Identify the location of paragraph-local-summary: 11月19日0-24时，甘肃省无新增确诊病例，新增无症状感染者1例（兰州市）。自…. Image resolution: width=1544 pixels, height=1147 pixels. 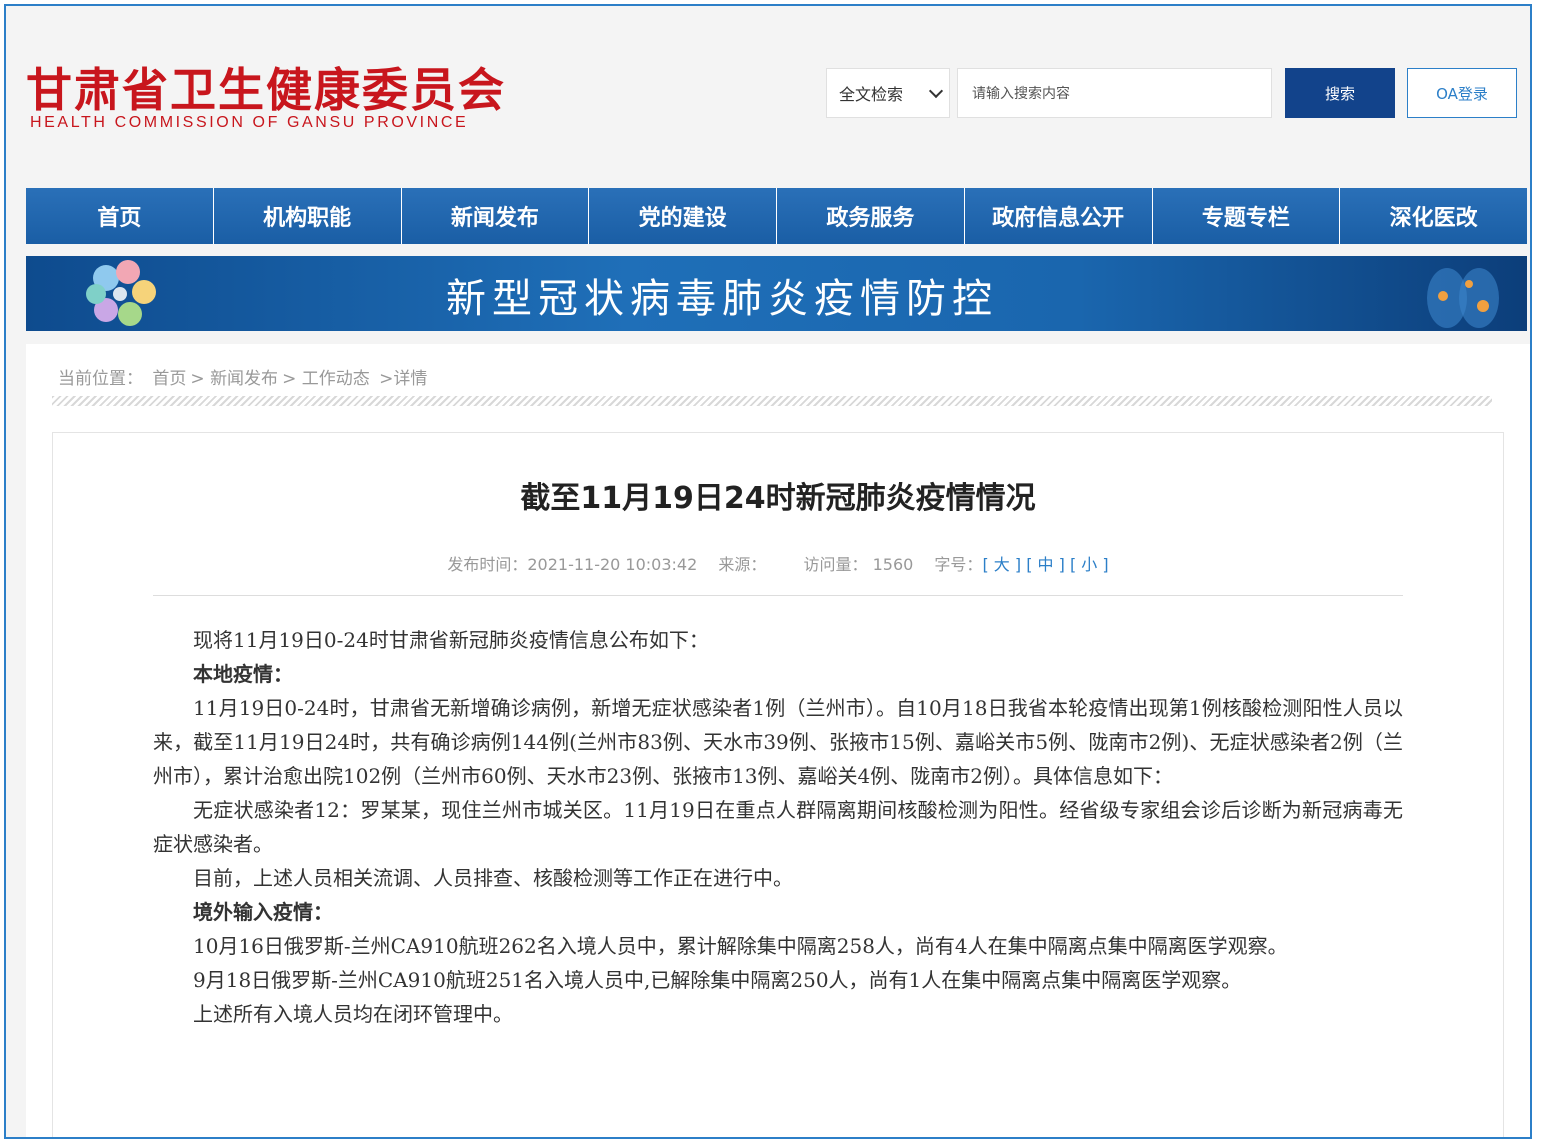
(778, 742).